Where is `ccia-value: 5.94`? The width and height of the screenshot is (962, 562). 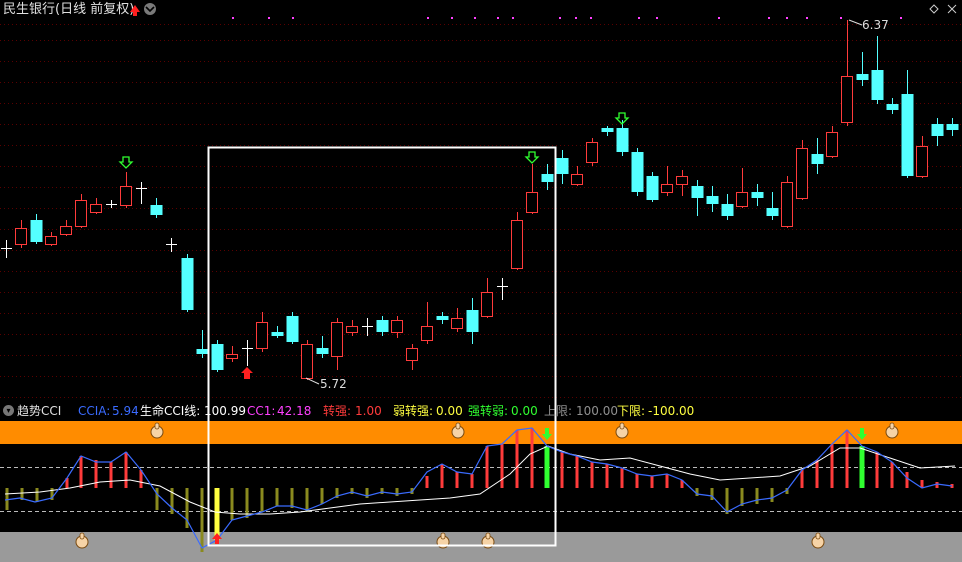
ccia-value: 5.94 is located at coordinates (125, 411).